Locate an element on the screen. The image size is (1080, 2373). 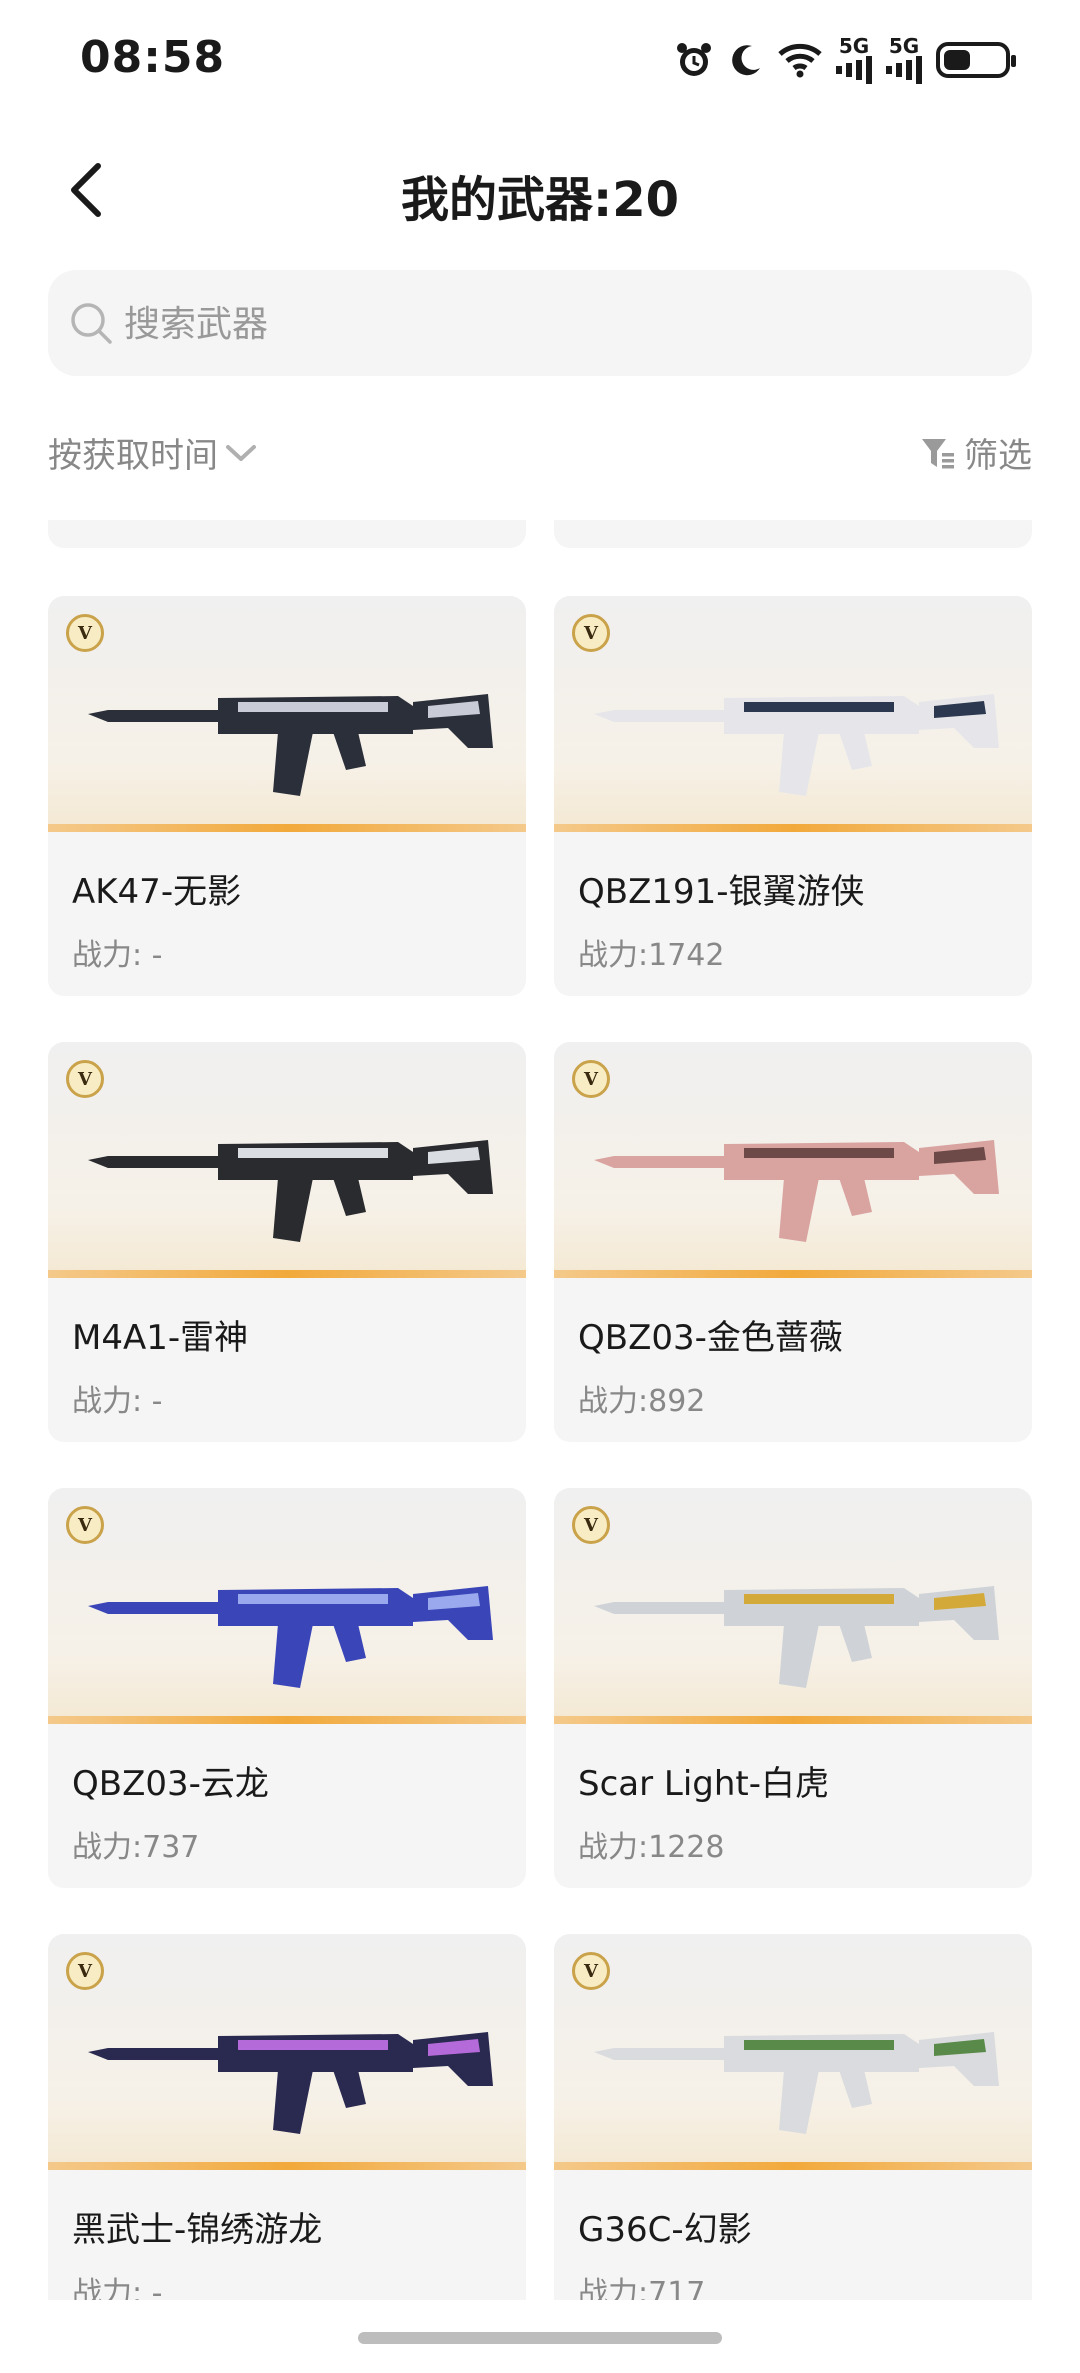
wifi-icon is located at coordinates (800, 60).